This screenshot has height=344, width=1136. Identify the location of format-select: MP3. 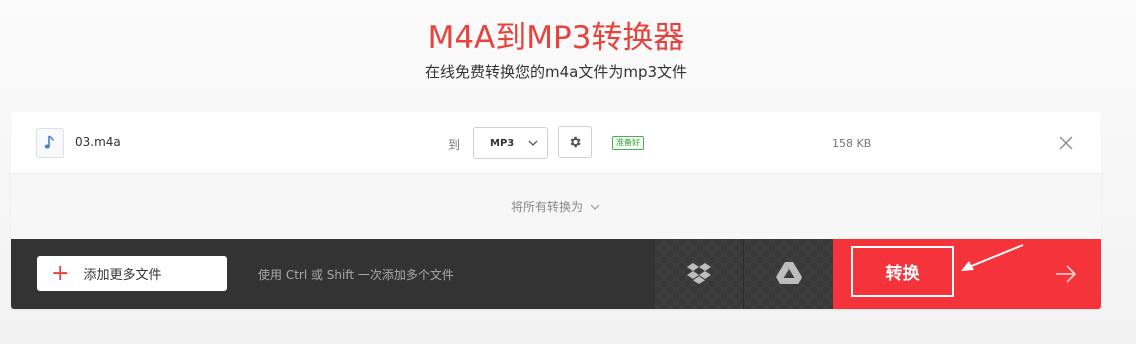
(510, 143).